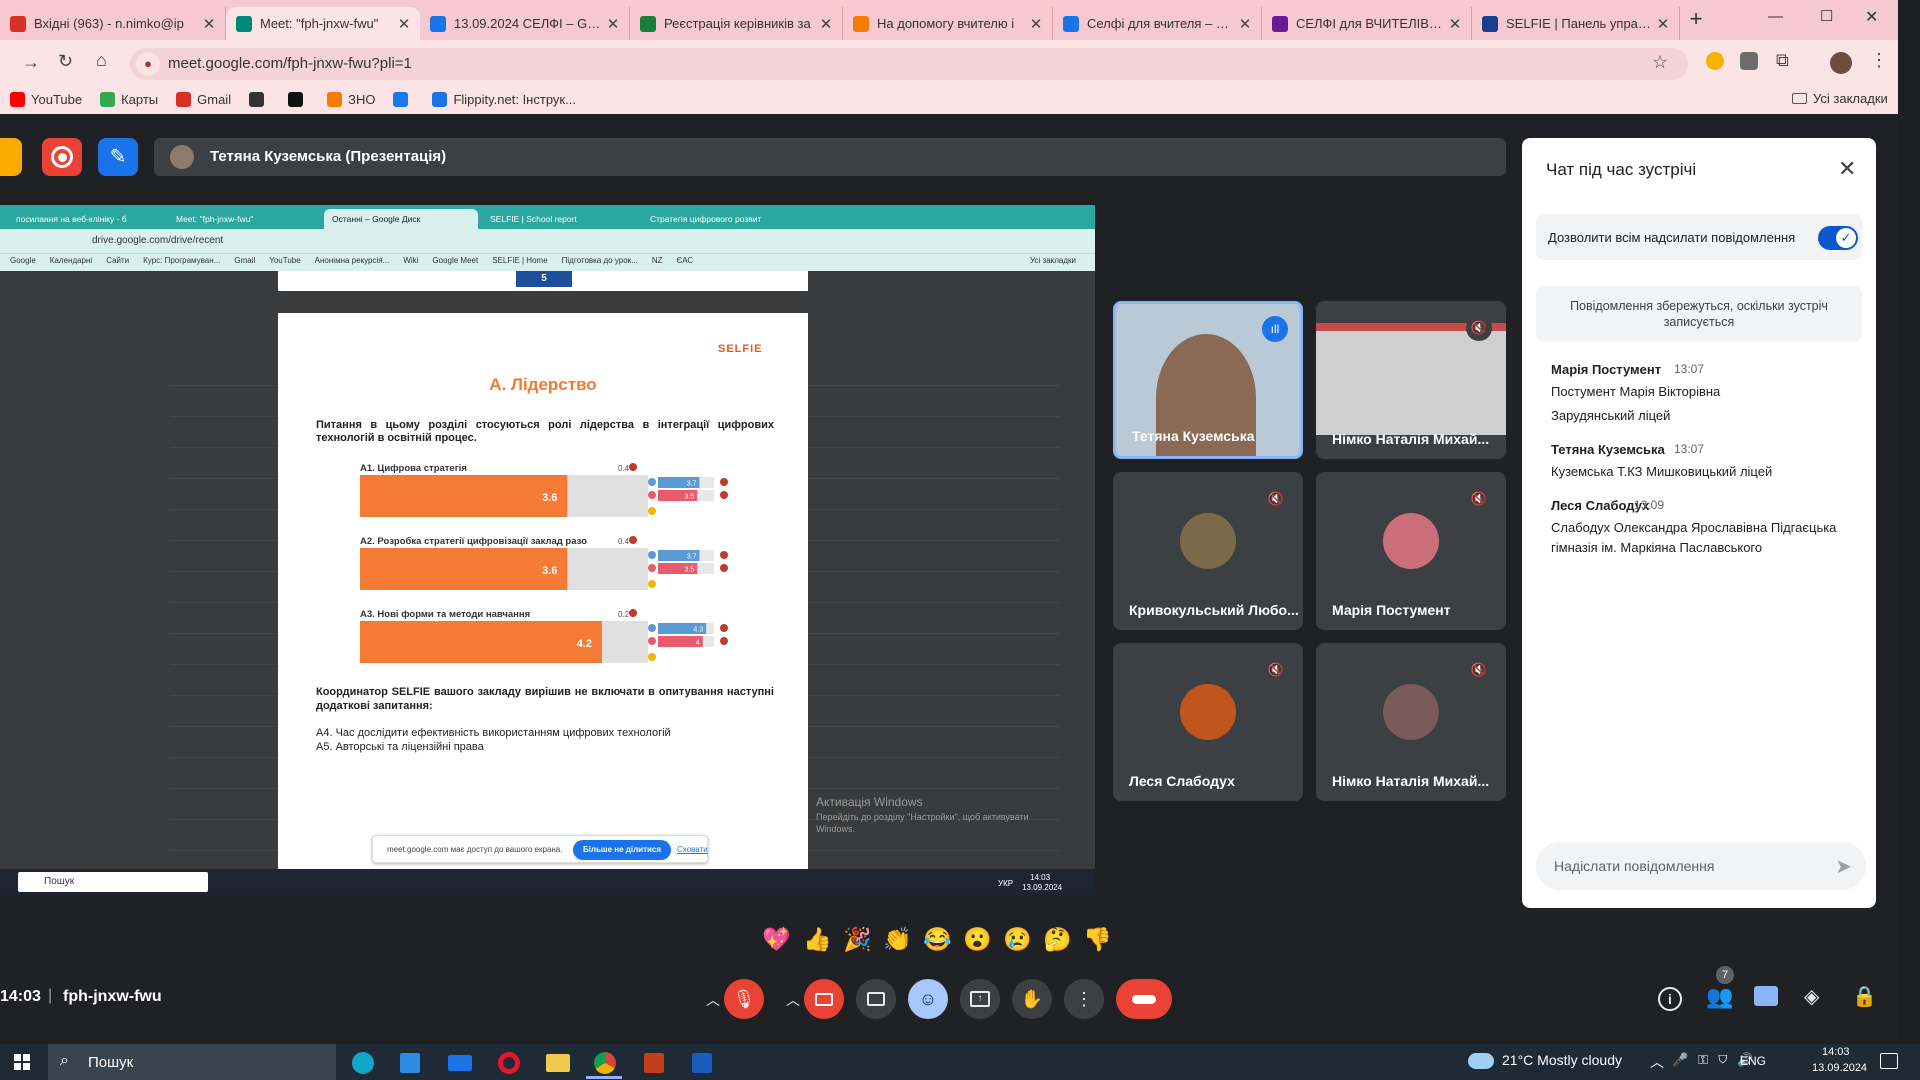 The width and height of the screenshot is (1920, 1080). What do you see at coordinates (736, 23) in the screenshot?
I see `browser-tab: Реєстрація керівників за ✕` at bounding box center [736, 23].